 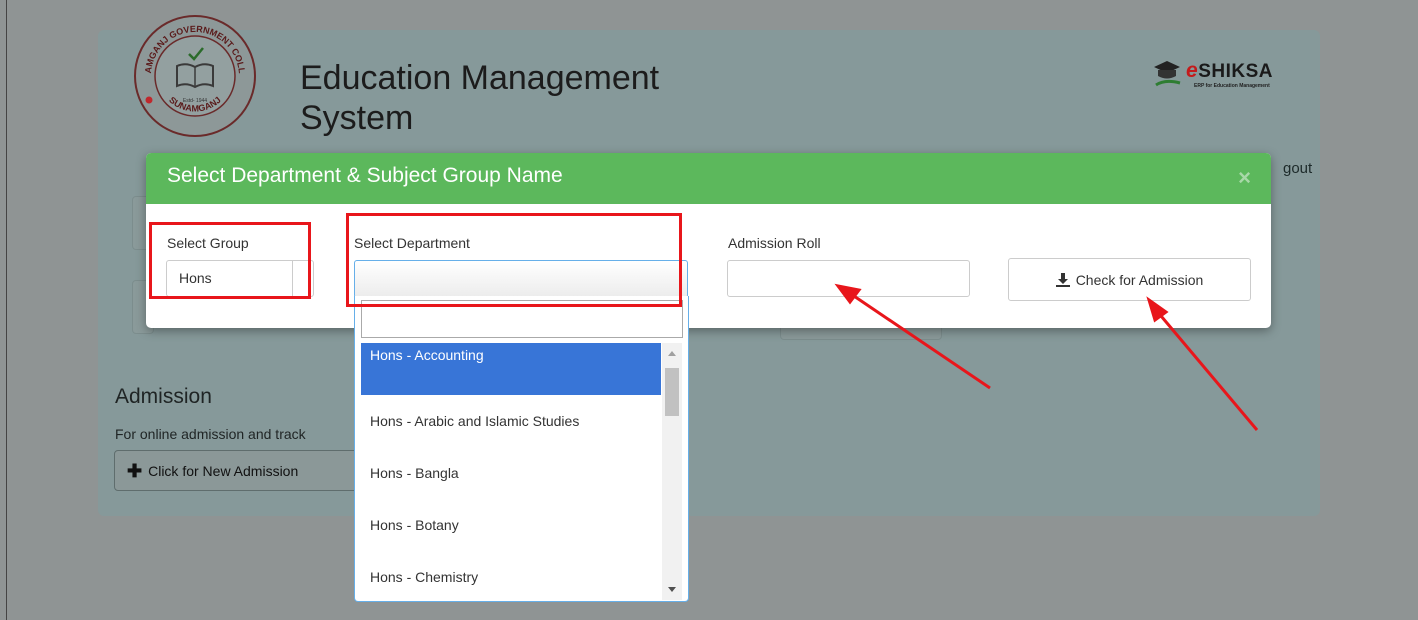 What do you see at coordinates (1046, 357) in the screenshot?
I see `annotation-arrows` at bounding box center [1046, 357].